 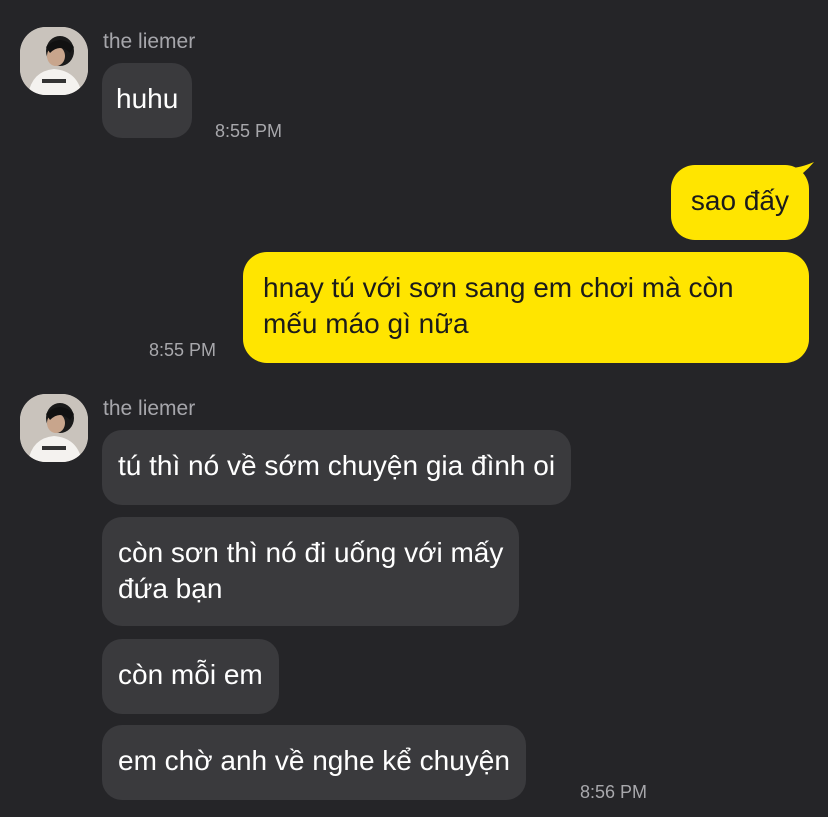 I want to click on message-text: huhu, so click(x=147, y=98).